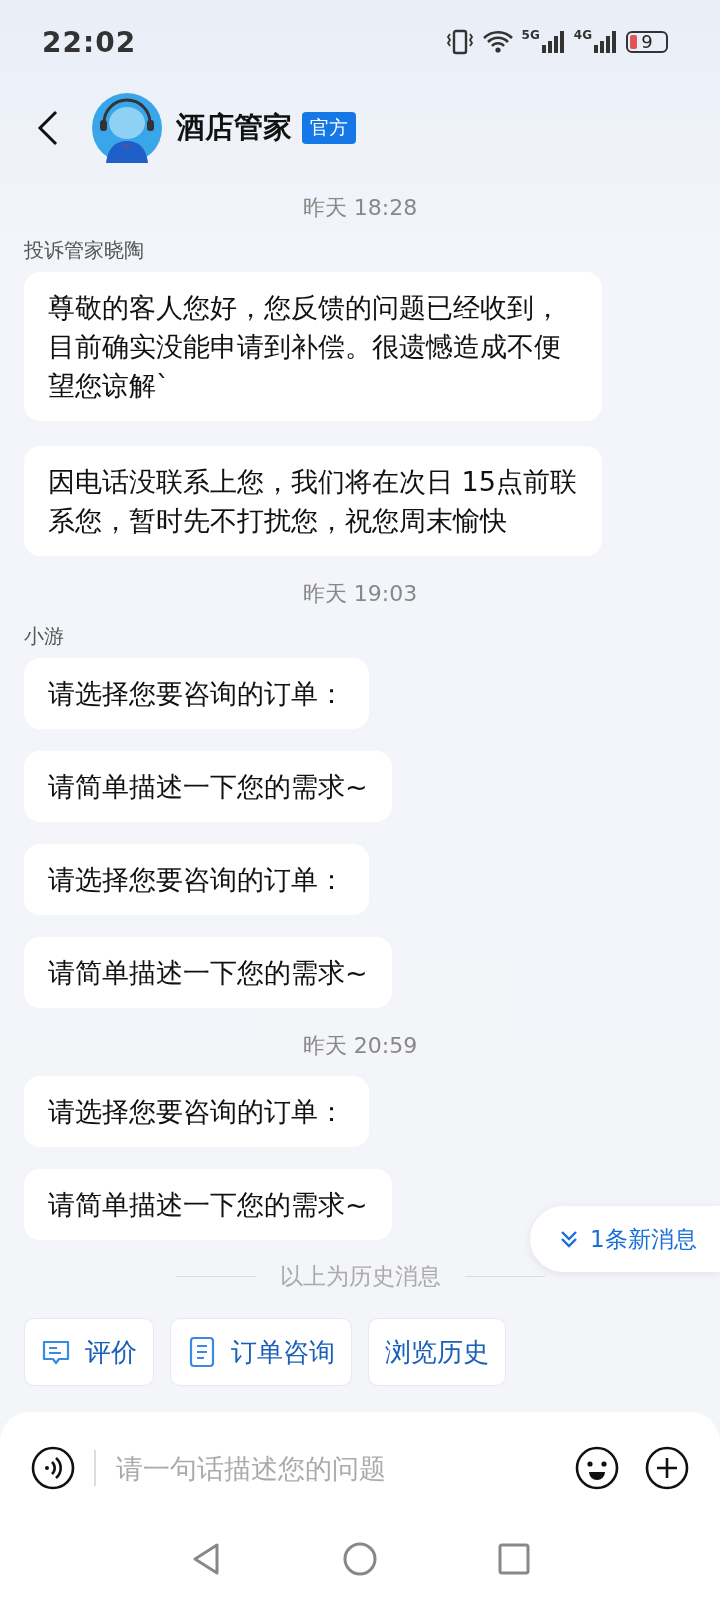 The height and width of the screenshot is (1604, 720). Describe the element at coordinates (89, 42) in the screenshot. I see `status-time: 22:02` at that location.